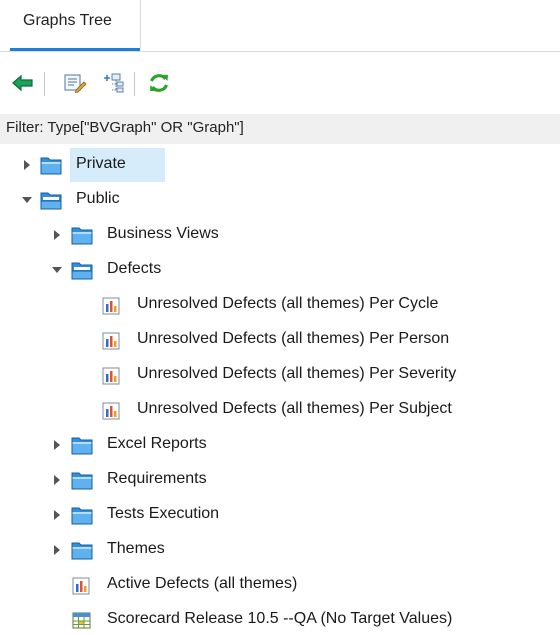  Describe the element at coordinates (81, 620) in the screenshot. I see `scorecard-icon` at that location.